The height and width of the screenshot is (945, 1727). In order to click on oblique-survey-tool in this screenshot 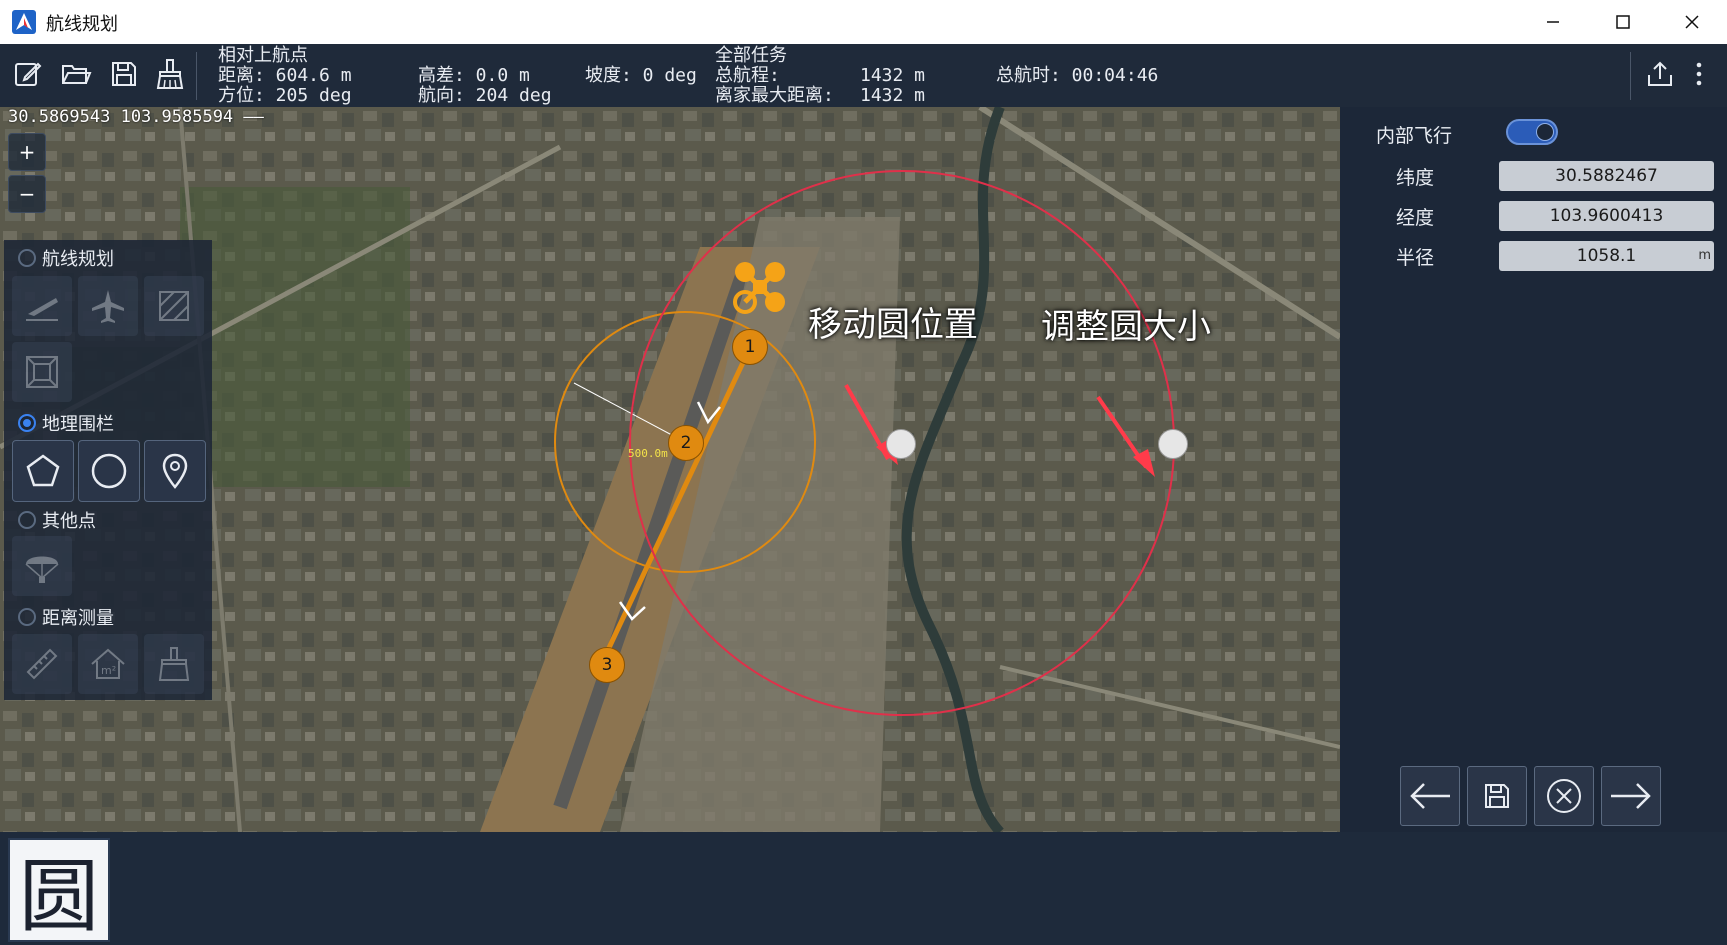, I will do `click(42, 372)`.